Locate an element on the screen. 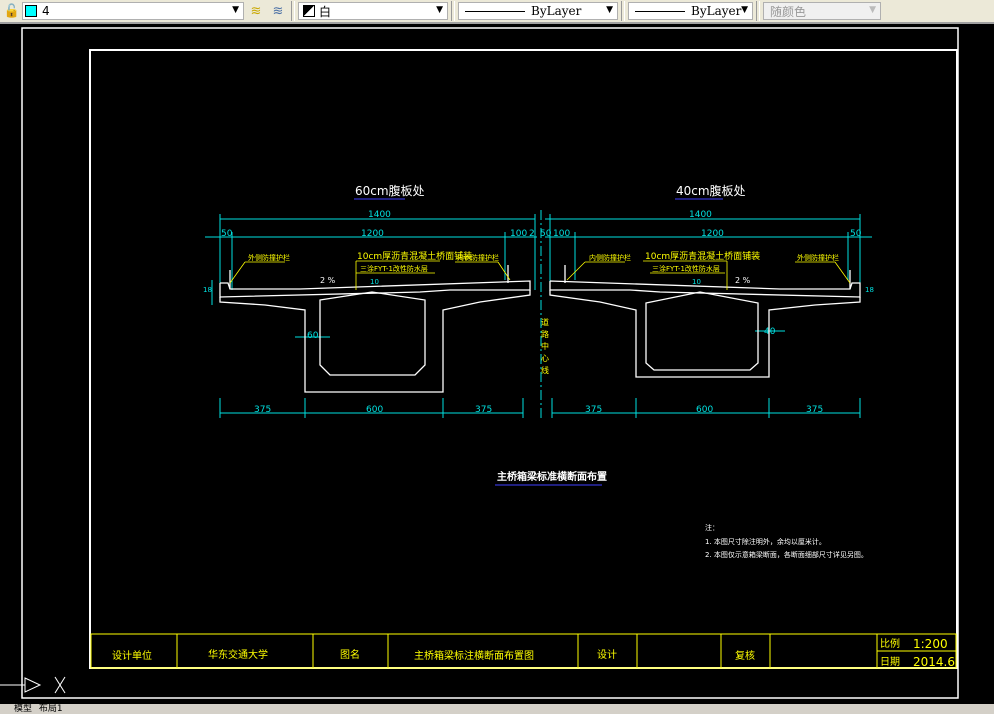 This screenshot has height=714, width=994. properties-toolbar: 🔓 4 ▼ ≋ ≋ 白 ▼ ByLayer ▼ ByLayer ▼ 随颜色 ▼ is located at coordinates (497, 12).